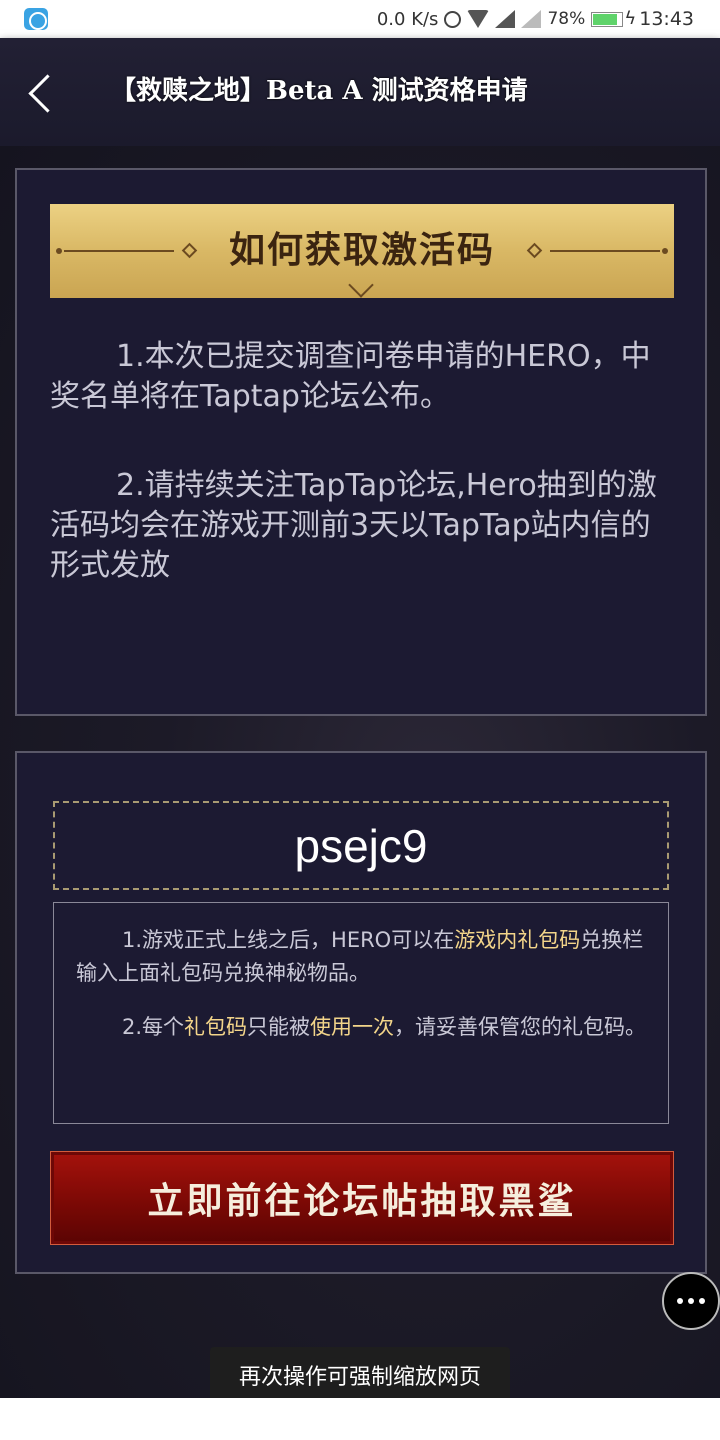 The image size is (720, 1440). Describe the element at coordinates (520, 1027) in the screenshot. I see `usage-note-2-text-end: ，请妥善保管您的礼包码。` at that location.